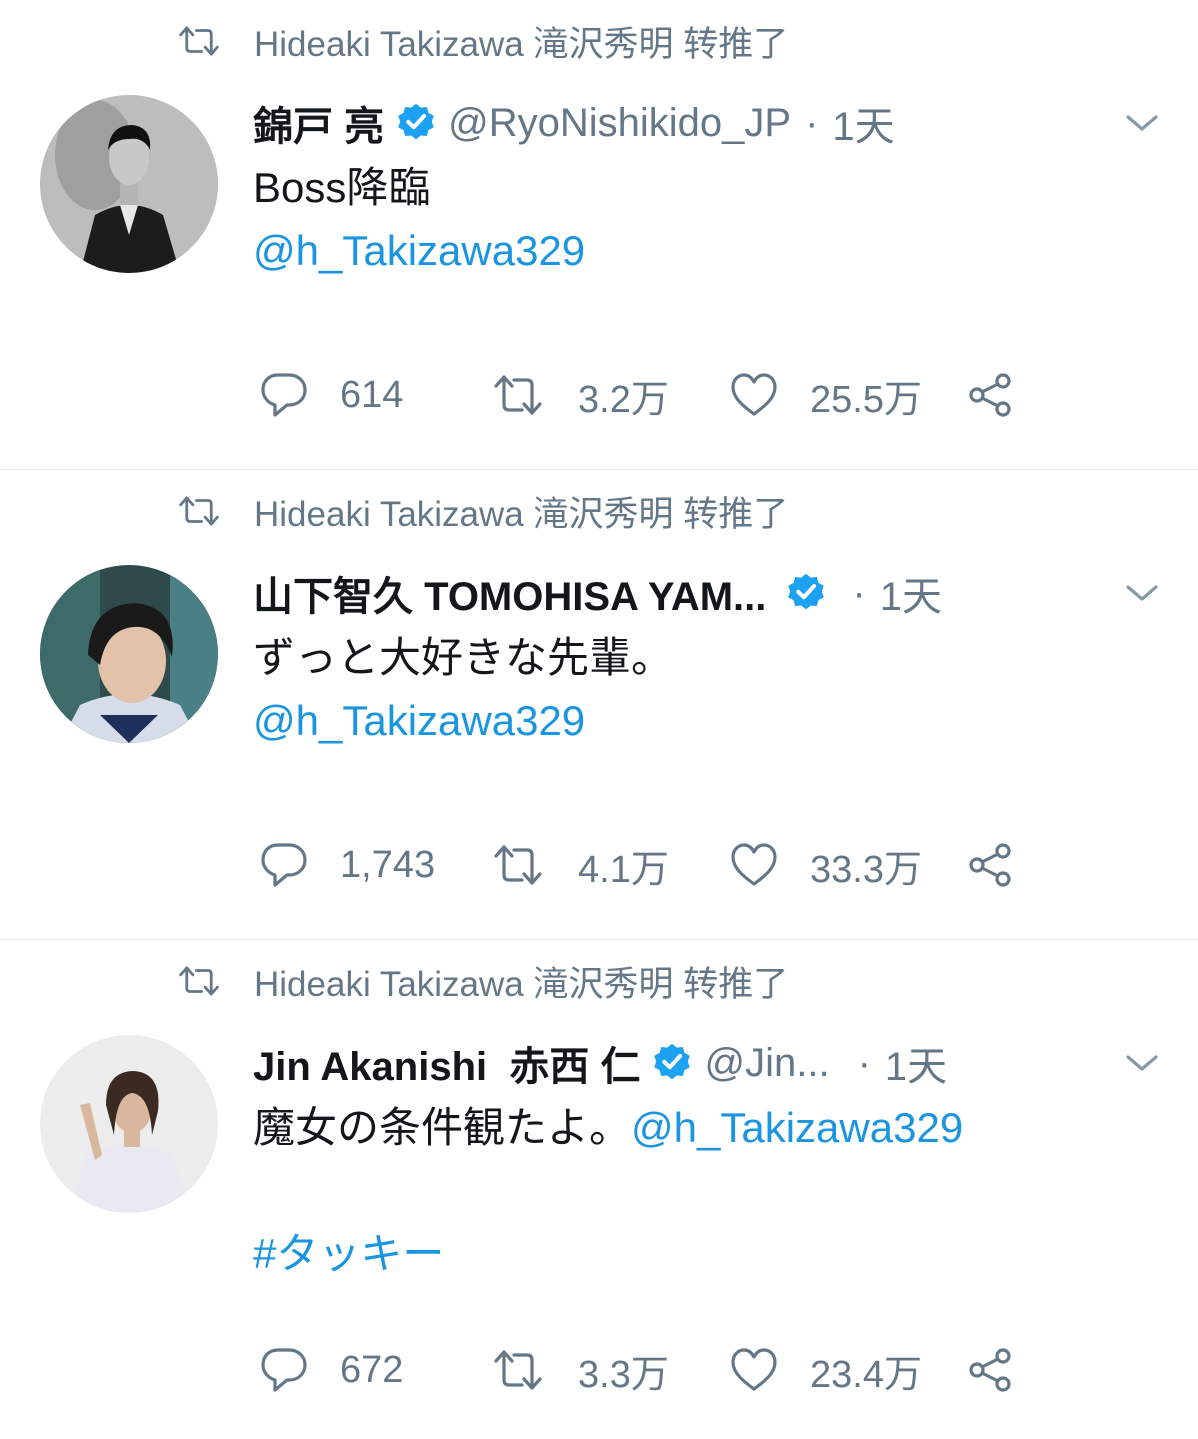 The image size is (1198, 1439). I want to click on reply-count: 614, so click(372, 394).